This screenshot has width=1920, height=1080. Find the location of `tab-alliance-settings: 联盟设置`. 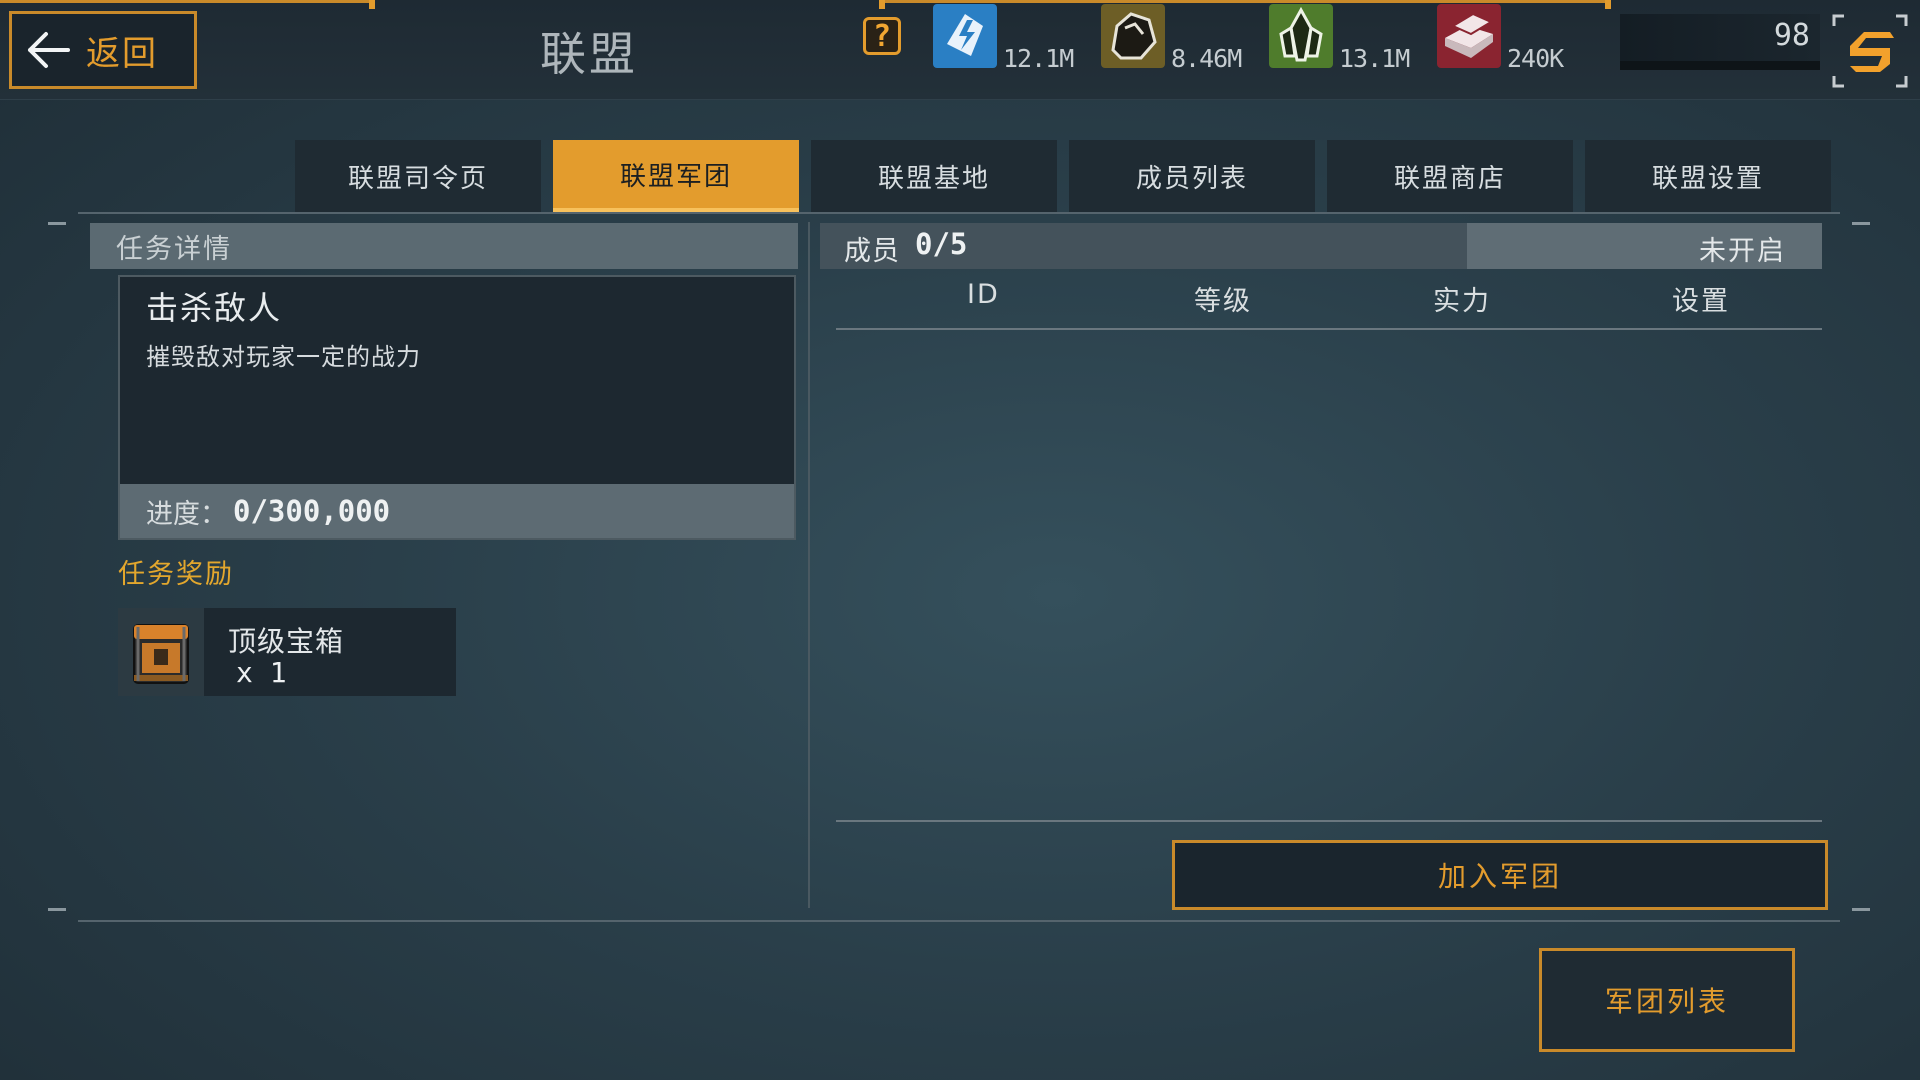

tab-alliance-settings: 联盟设置 is located at coordinates (1708, 176).